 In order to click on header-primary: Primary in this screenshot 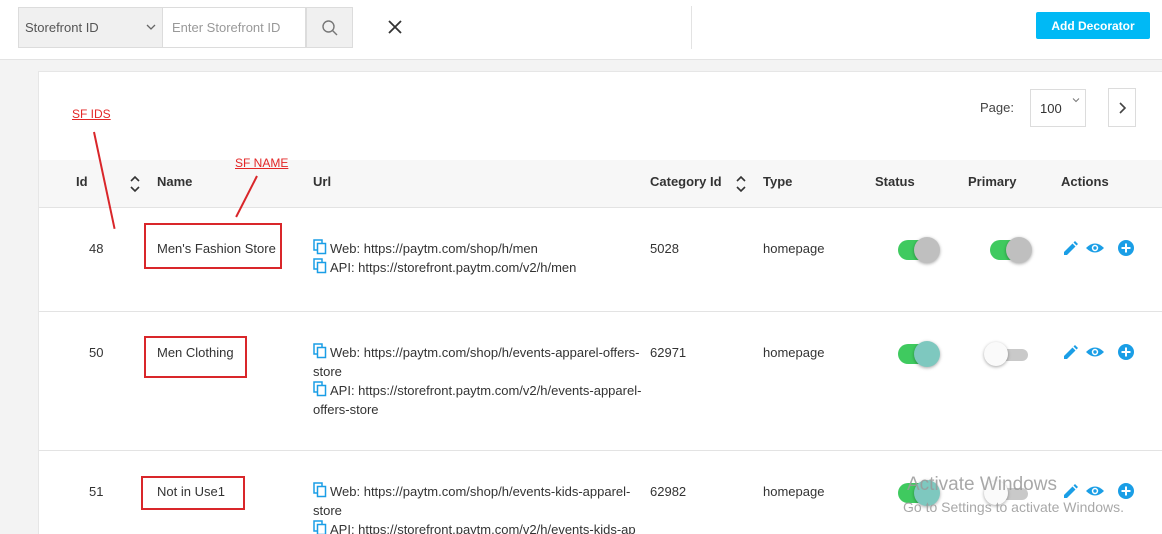, I will do `click(992, 181)`.